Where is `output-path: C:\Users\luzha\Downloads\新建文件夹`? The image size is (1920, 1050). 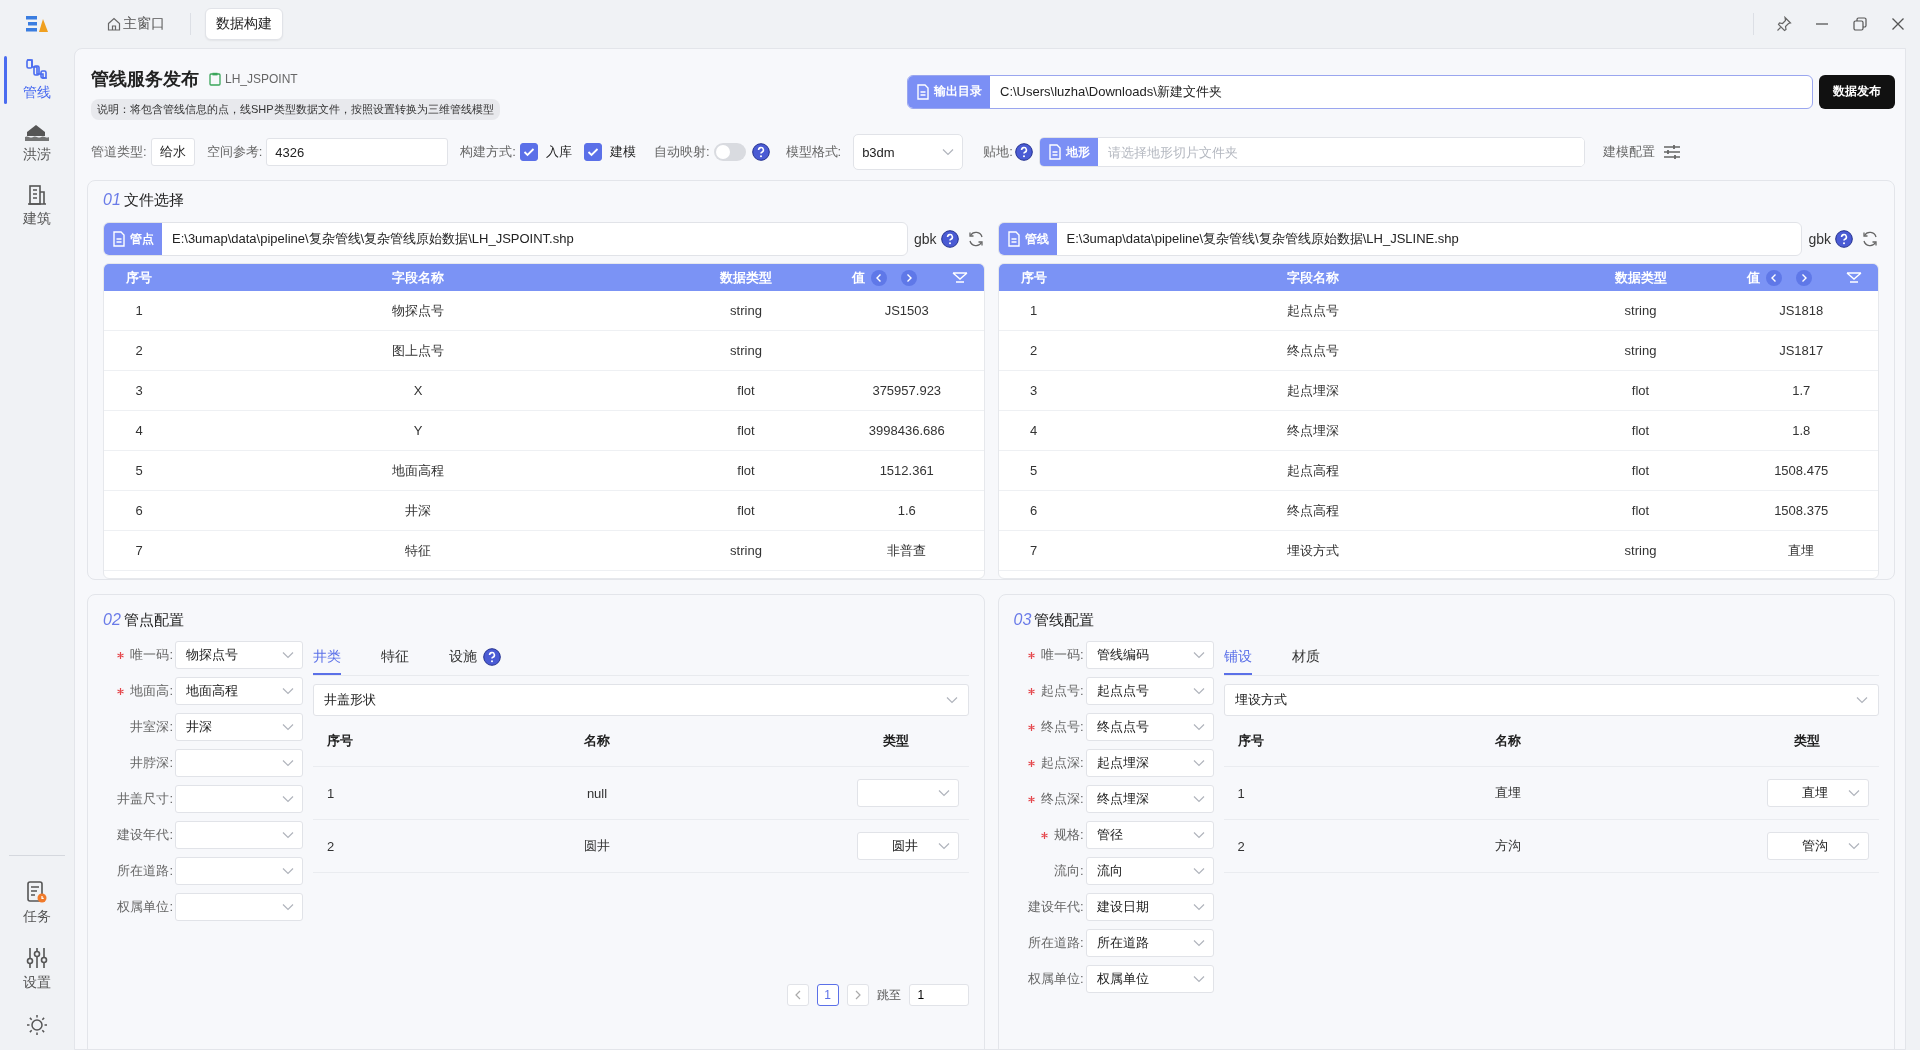
output-path: C:\Users\luzha\Downloads\新建文件夹 is located at coordinates (1111, 91).